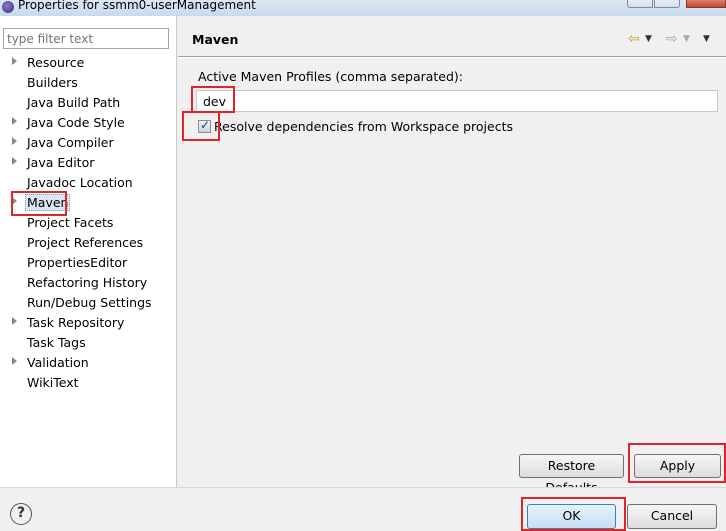  I want to click on tree-item-java-build-path: Java Build Path, so click(85, 103).